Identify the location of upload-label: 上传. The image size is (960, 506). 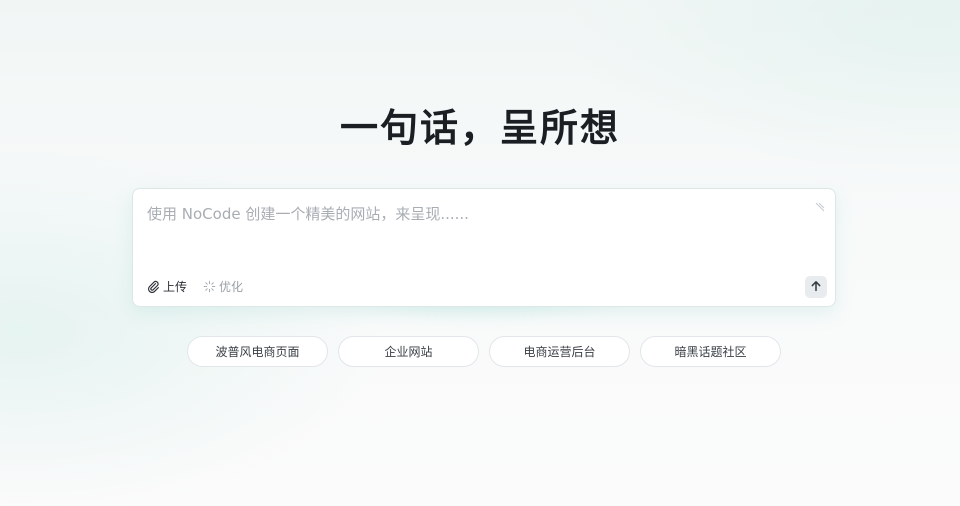
(175, 286).